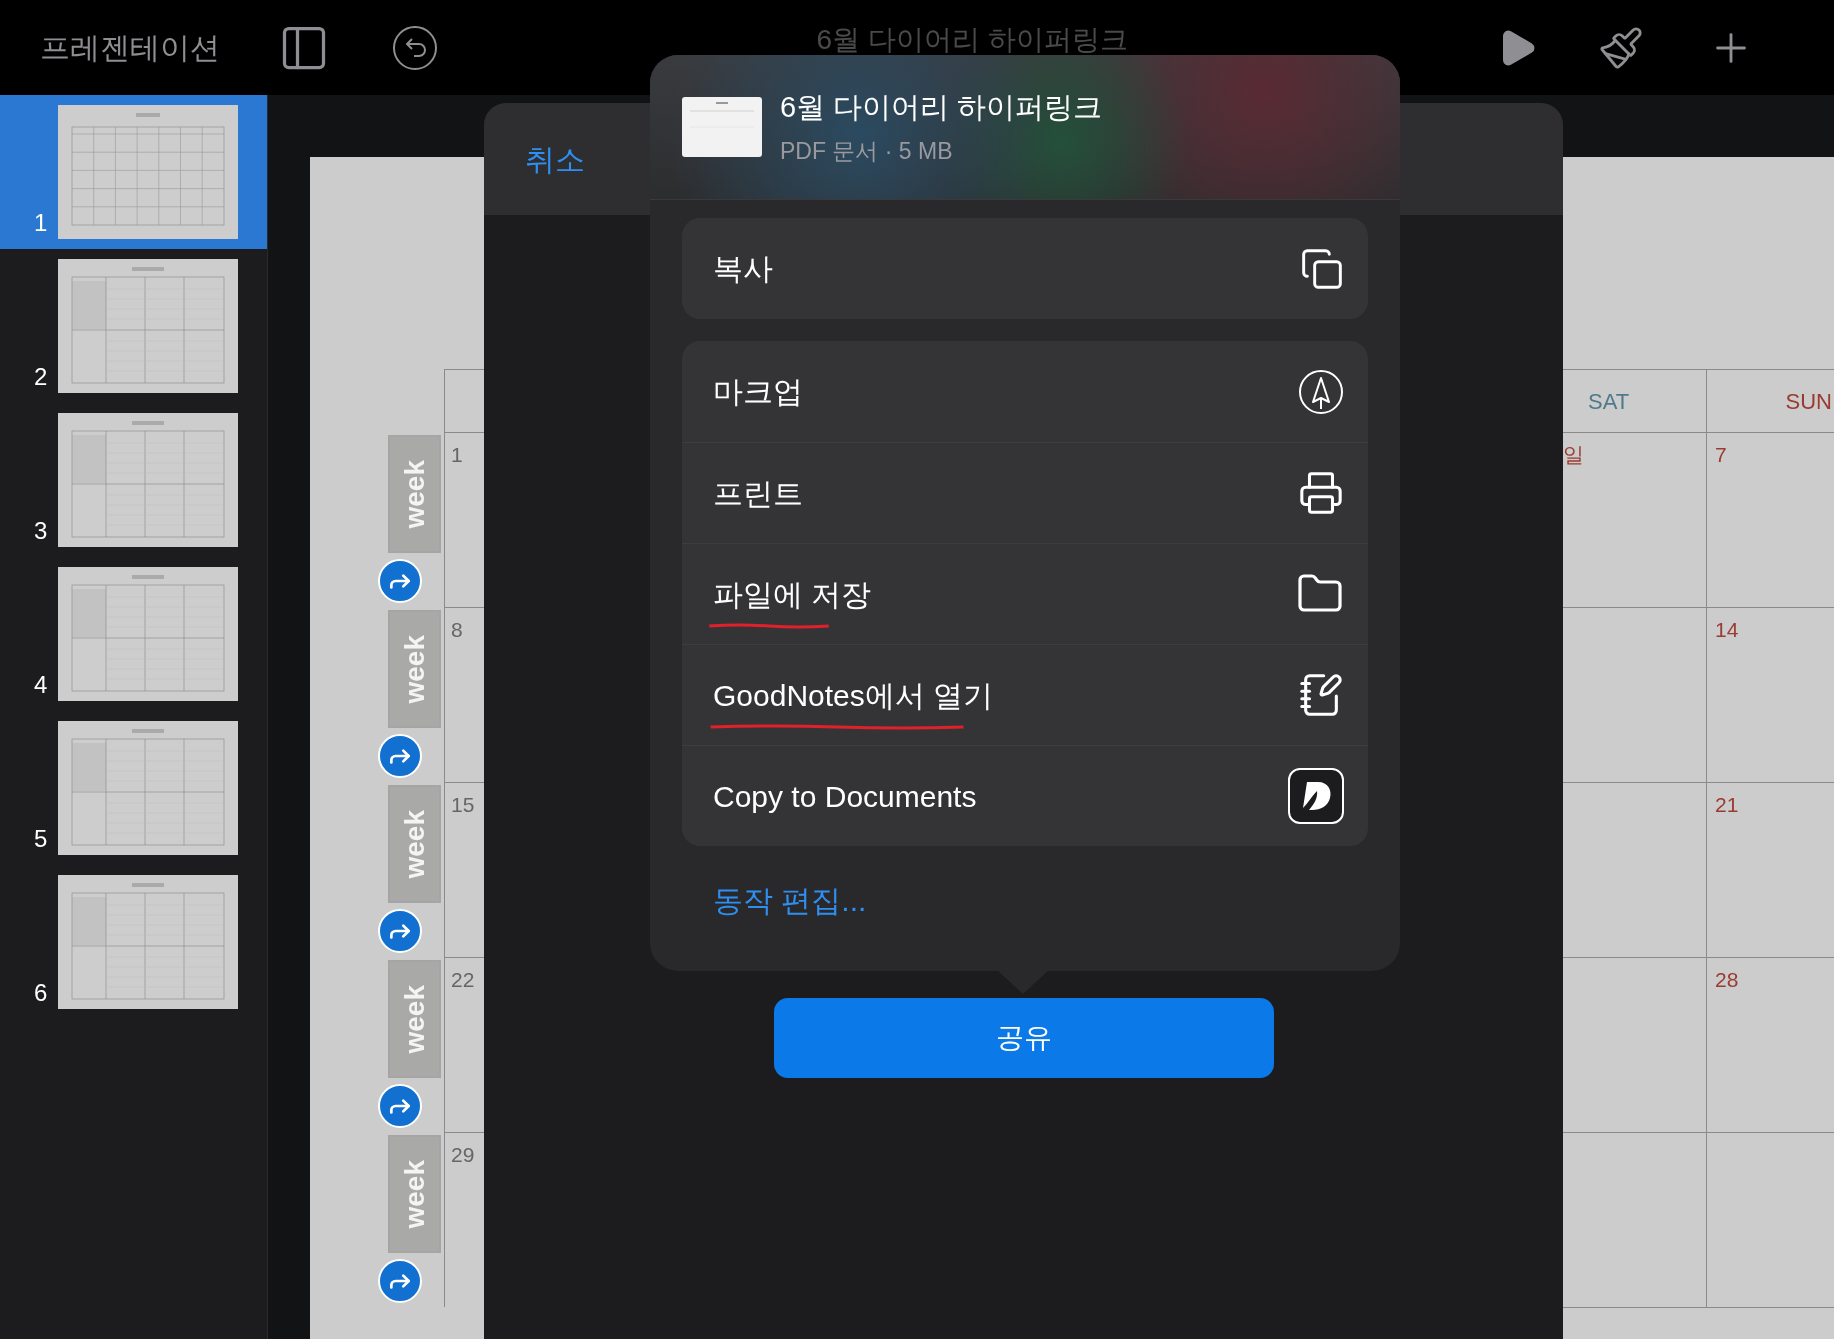  Describe the element at coordinates (41, 685) in the screenshot. I see `slide-number: 4` at that location.